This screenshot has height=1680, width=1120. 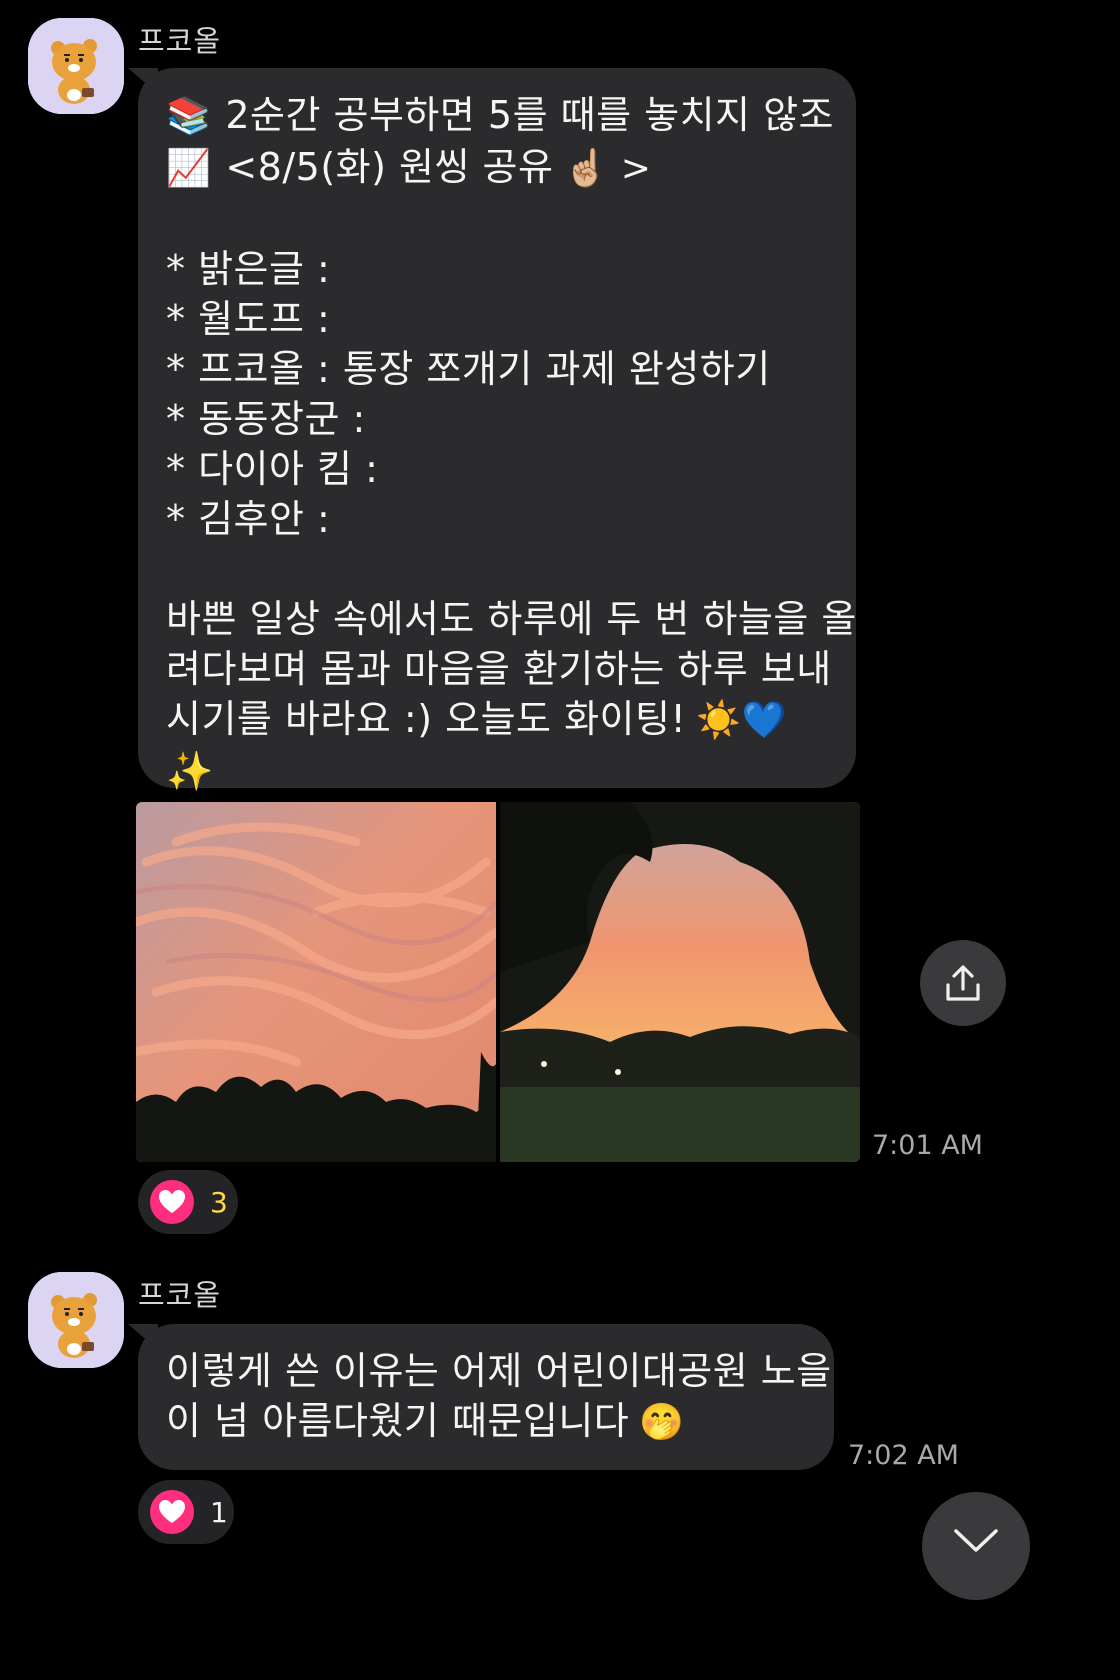 I want to click on emoji-icon: 📈, so click(x=189, y=168).